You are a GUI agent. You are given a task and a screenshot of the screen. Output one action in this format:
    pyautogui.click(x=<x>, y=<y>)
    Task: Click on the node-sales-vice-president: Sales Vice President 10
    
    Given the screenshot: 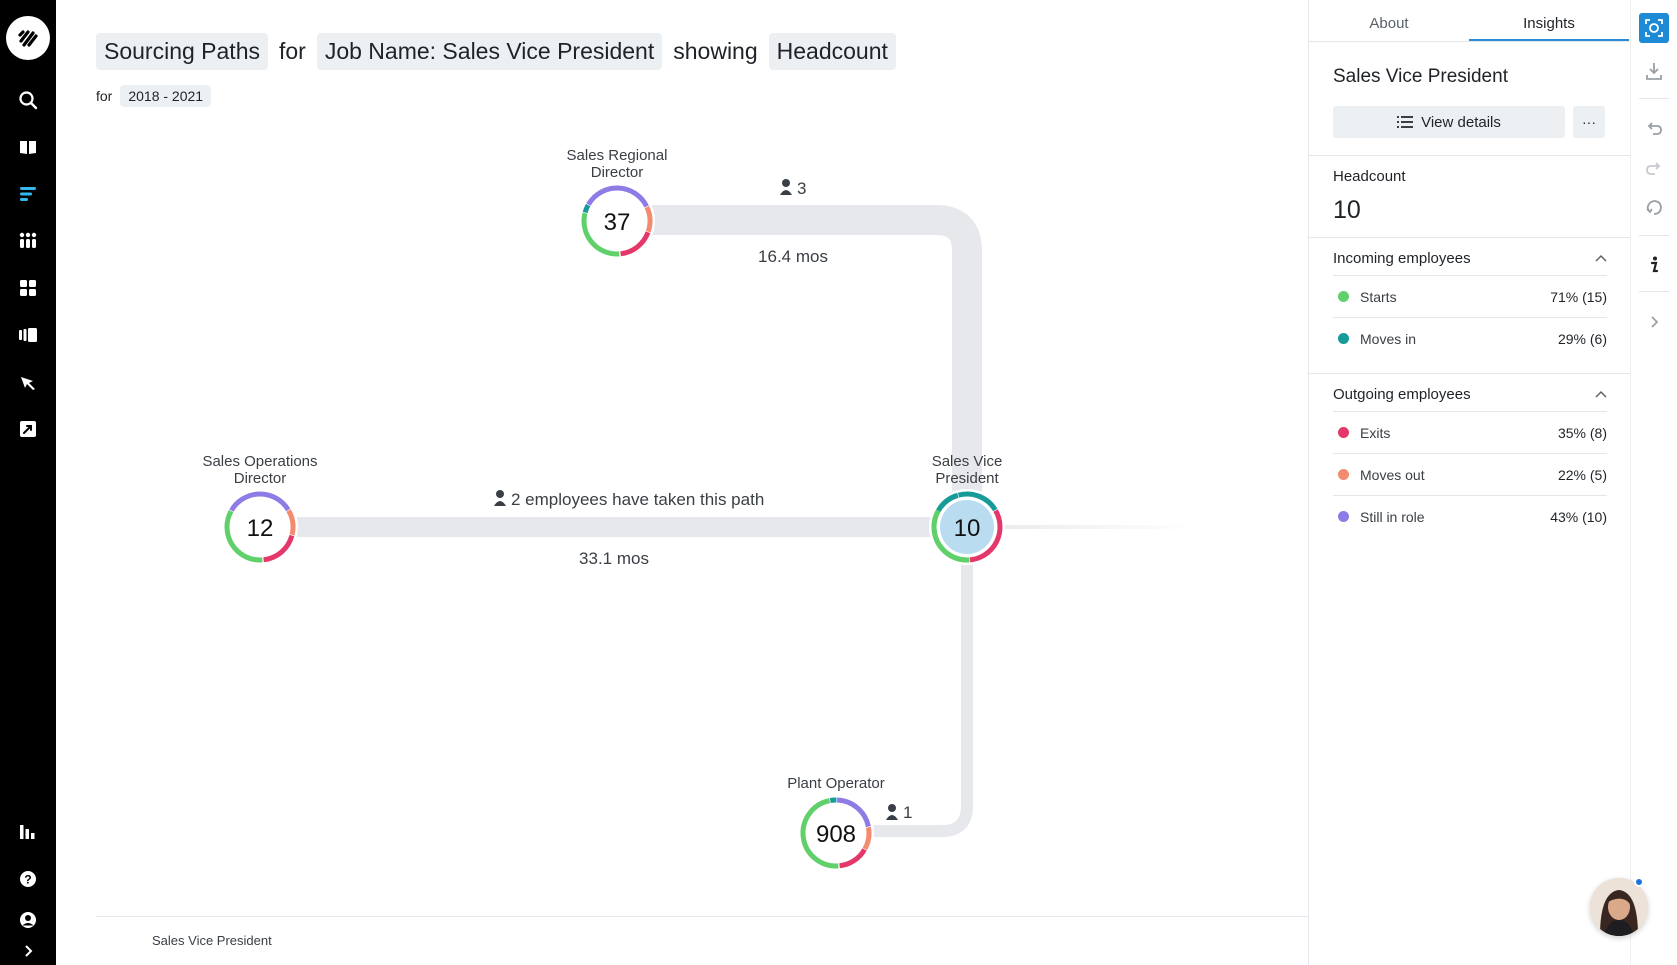 What is the action you would take?
    pyautogui.click(x=967, y=509)
    